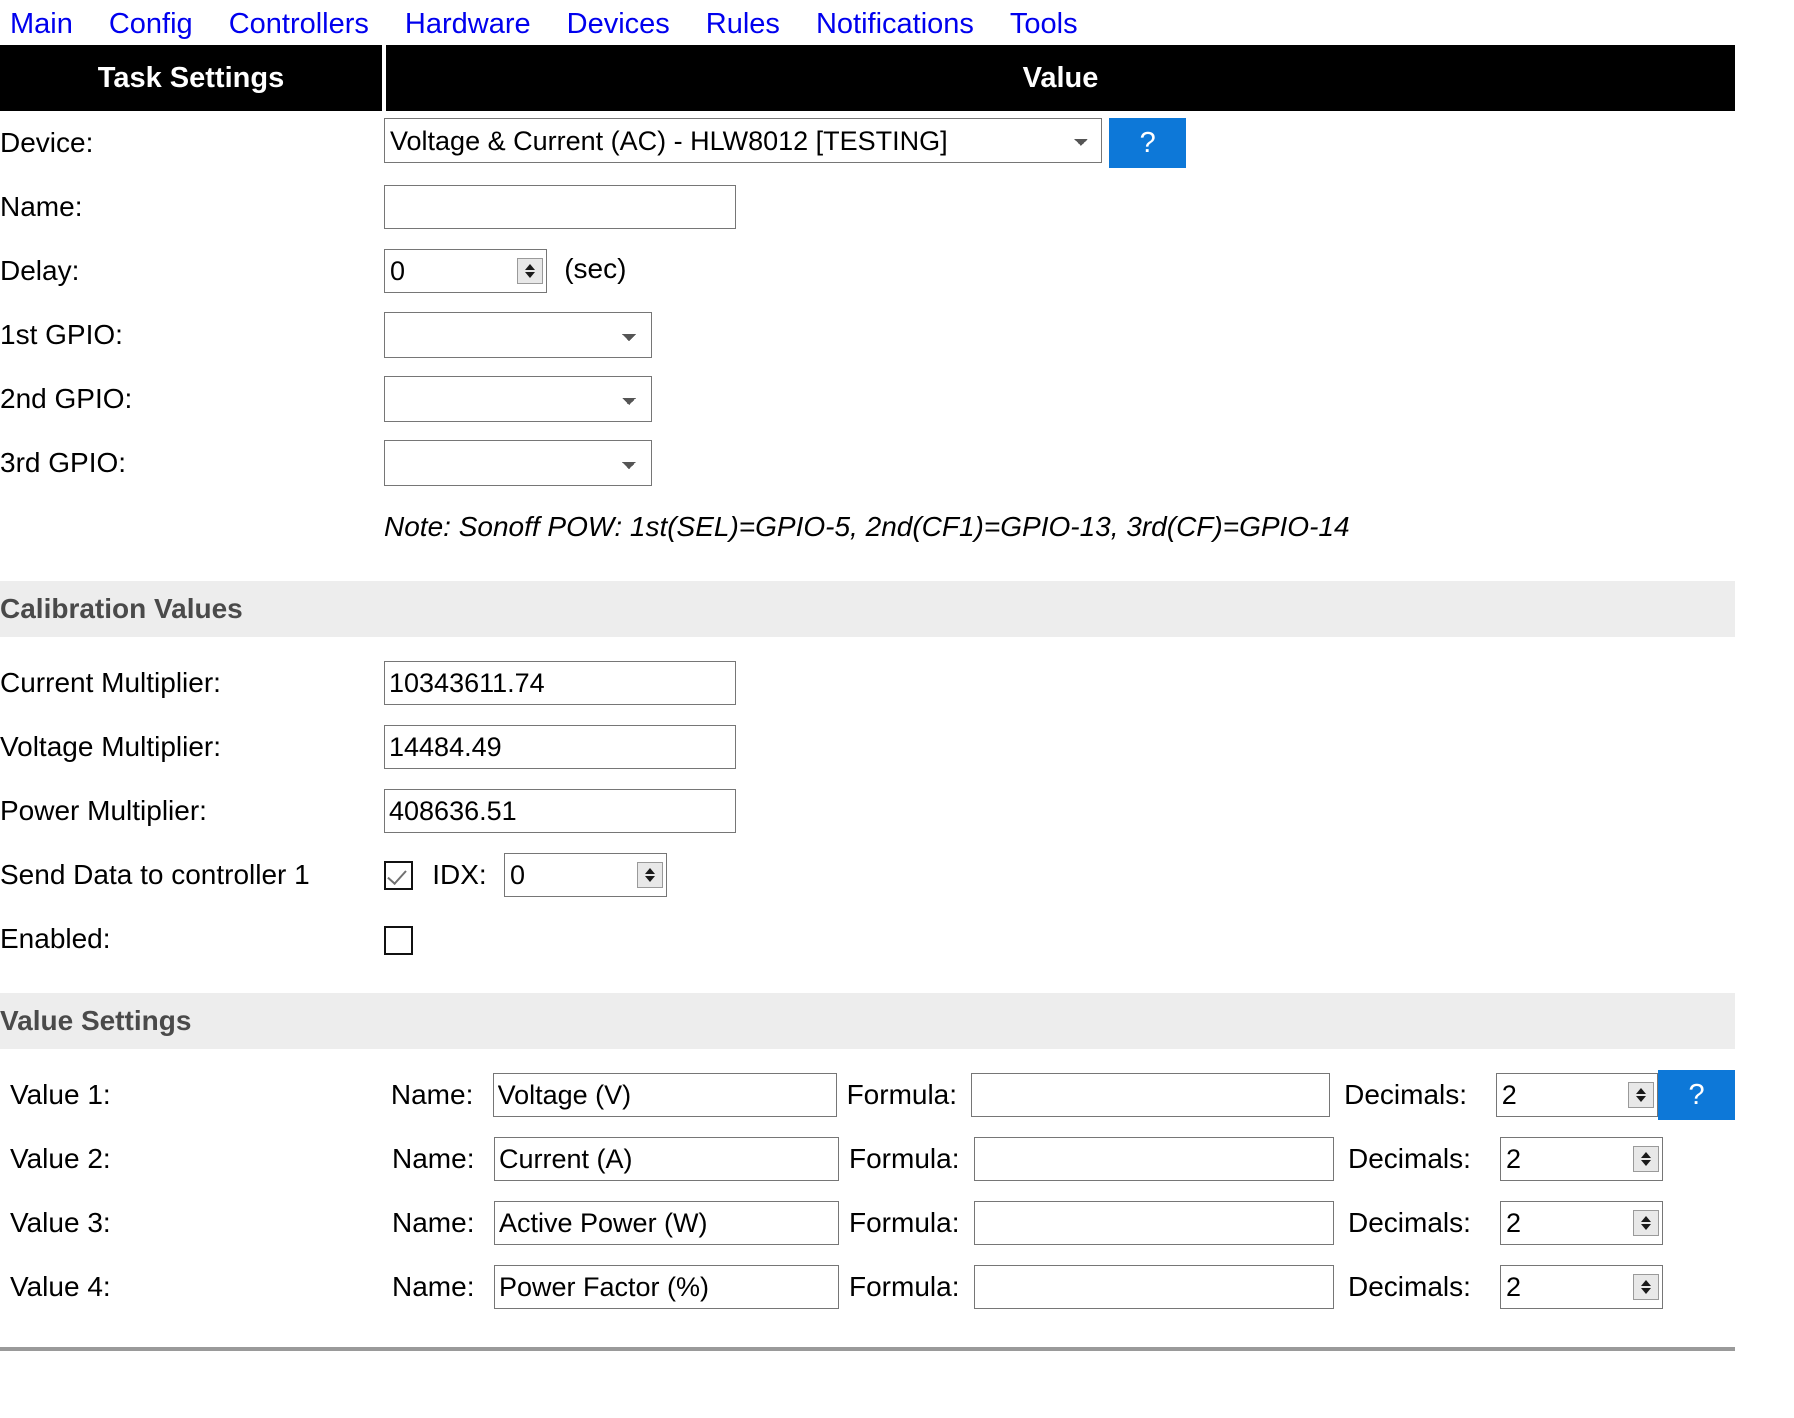  I want to click on value4-name-input, so click(666, 1287).